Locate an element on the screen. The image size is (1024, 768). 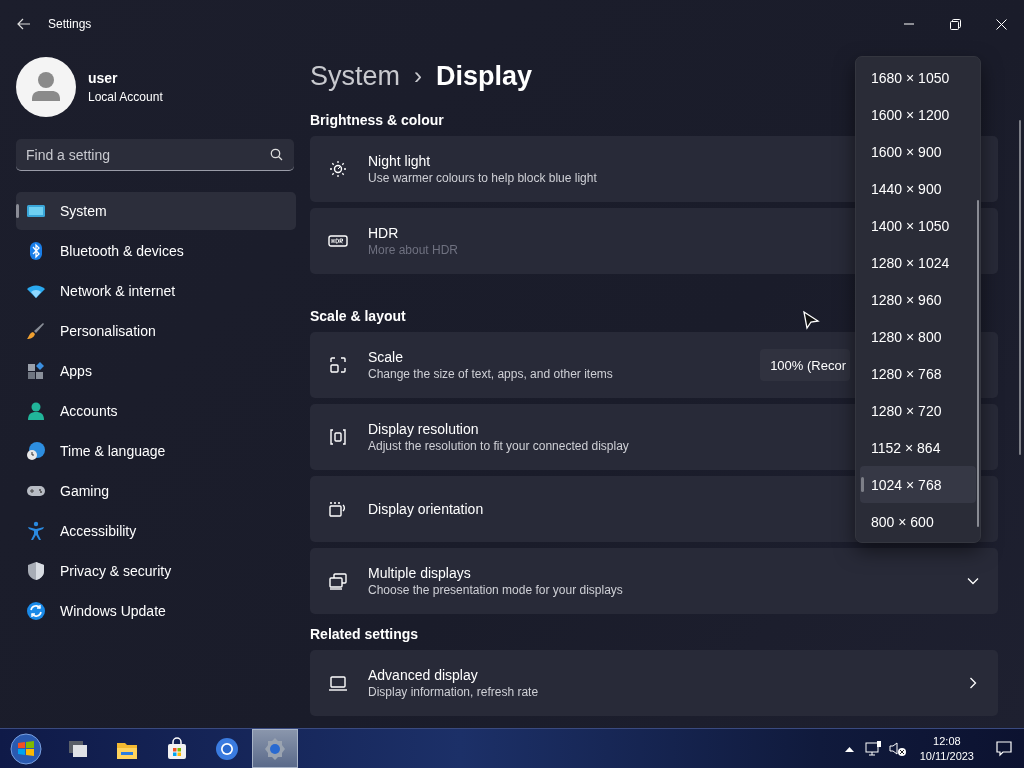
search-field: Find a setting is located at coordinates (155, 155).